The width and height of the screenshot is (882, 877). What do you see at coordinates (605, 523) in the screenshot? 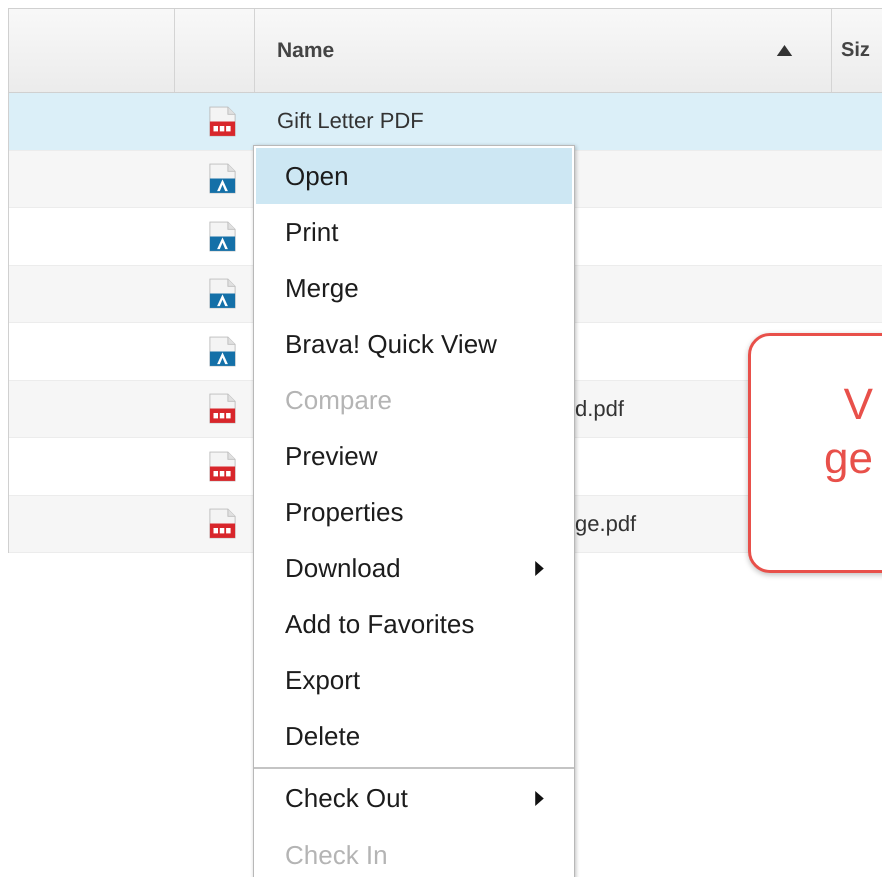
I see `file-name: ge.pdf` at bounding box center [605, 523].